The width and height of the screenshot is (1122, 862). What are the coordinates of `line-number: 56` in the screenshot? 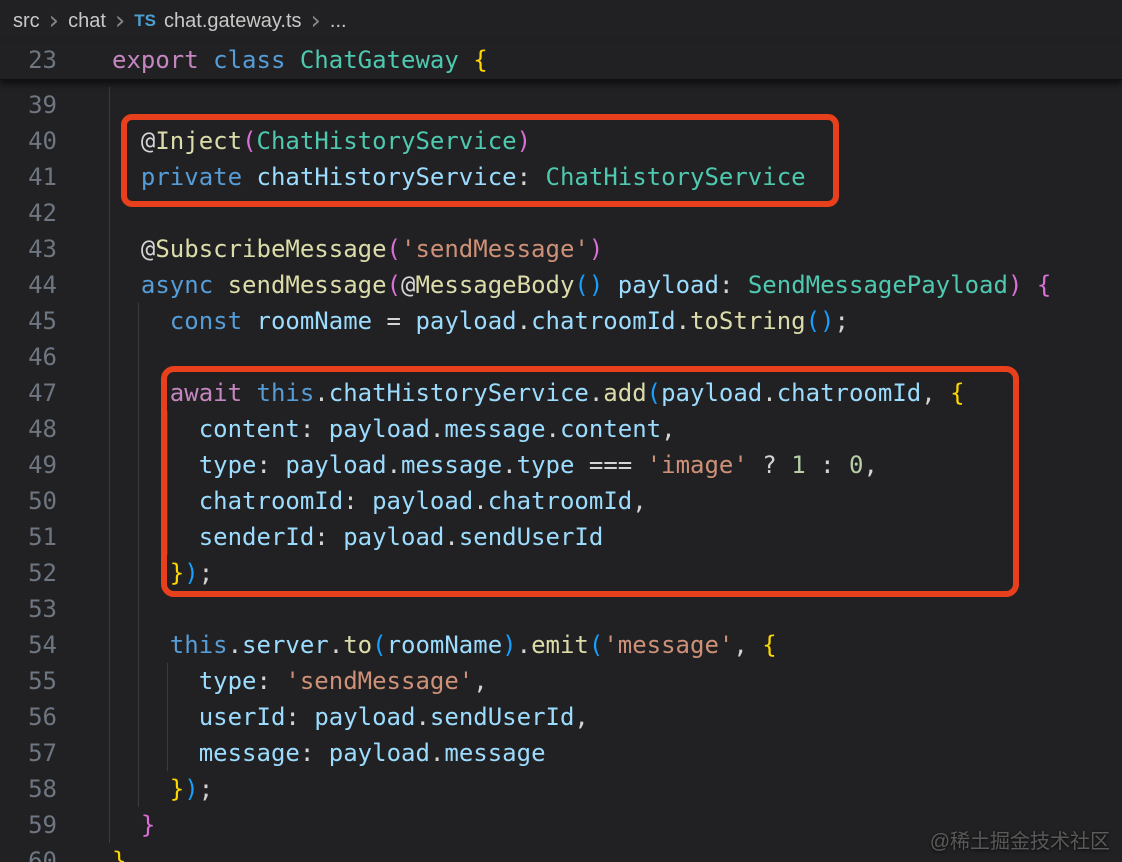 It's located at (28, 717).